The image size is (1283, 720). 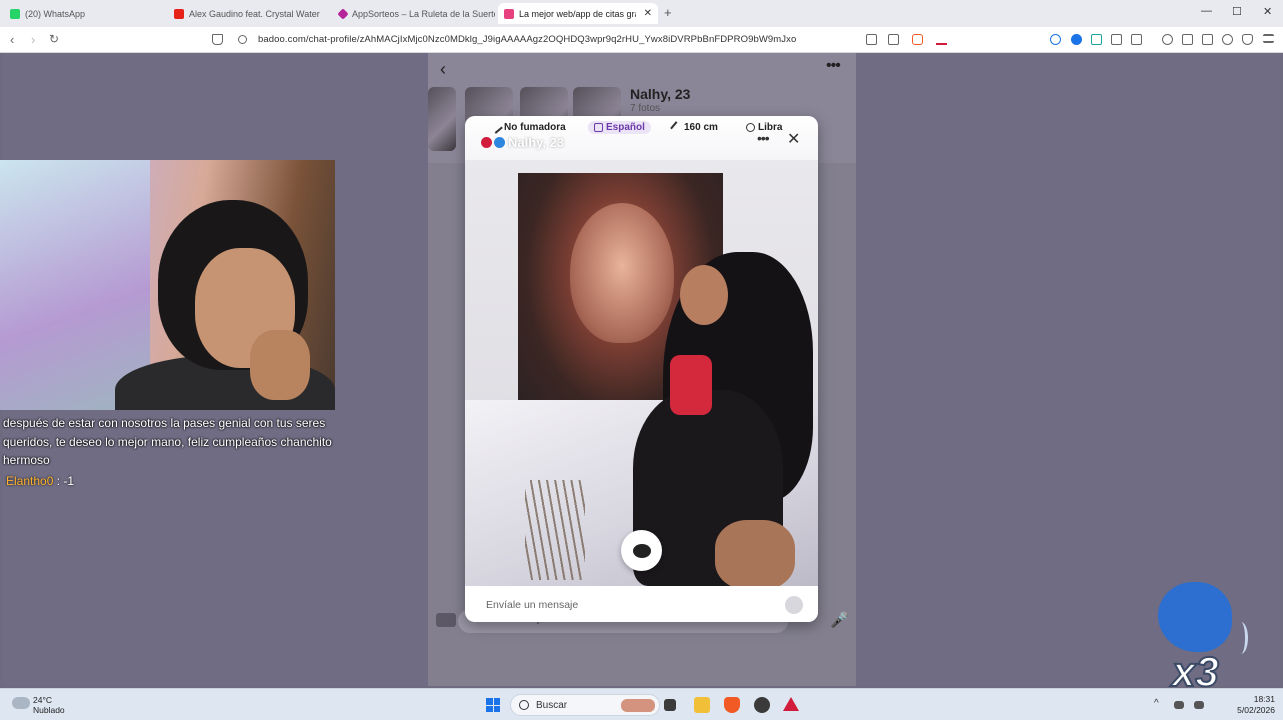 What do you see at coordinates (496, 127) in the screenshot?
I see `no-smoking-icon` at bounding box center [496, 127].